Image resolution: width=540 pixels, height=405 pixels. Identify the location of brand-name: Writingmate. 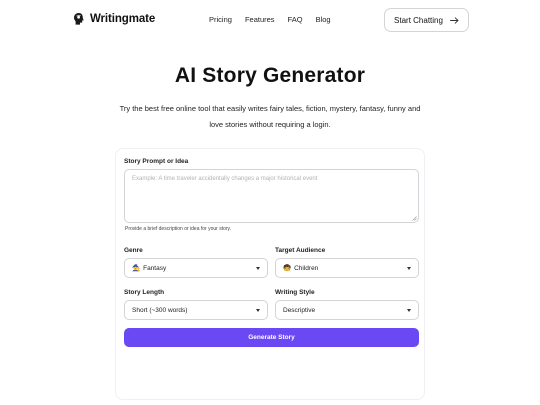
(123, 19).